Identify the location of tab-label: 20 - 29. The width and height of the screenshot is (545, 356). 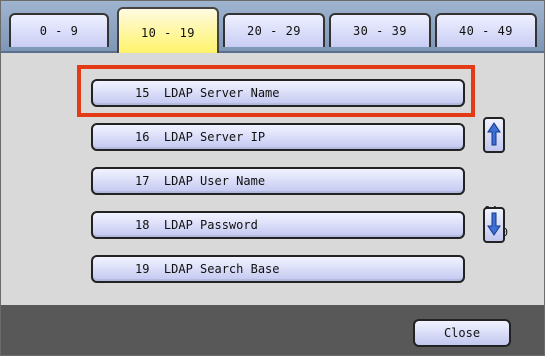
(274, 31).